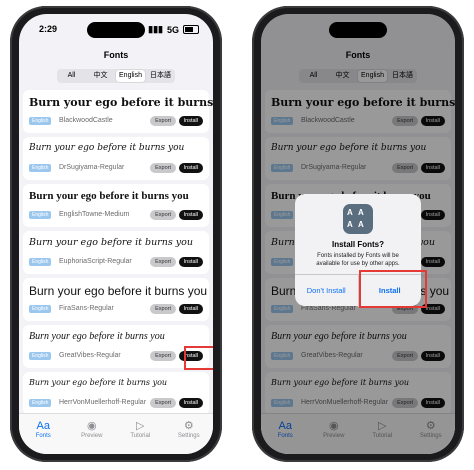 The height and width of the screenshot is (470, 474). I want to click on tab-settings: ⚙ Settings, so click(189, 434).